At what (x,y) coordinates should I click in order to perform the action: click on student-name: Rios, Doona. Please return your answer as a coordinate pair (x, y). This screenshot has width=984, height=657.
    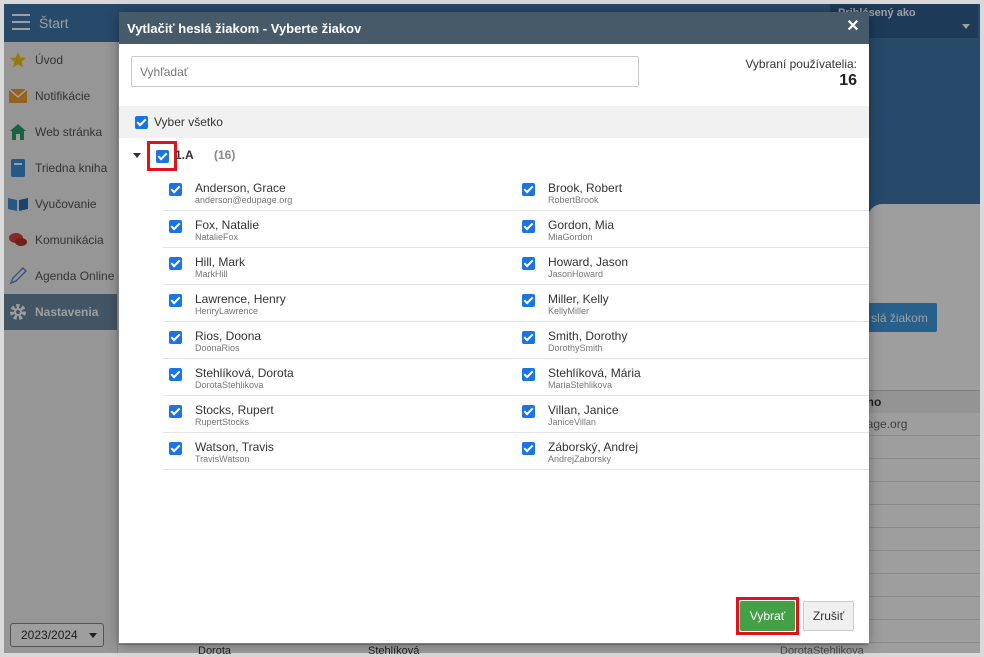
    Looking at the image, I should click on (228, 336).